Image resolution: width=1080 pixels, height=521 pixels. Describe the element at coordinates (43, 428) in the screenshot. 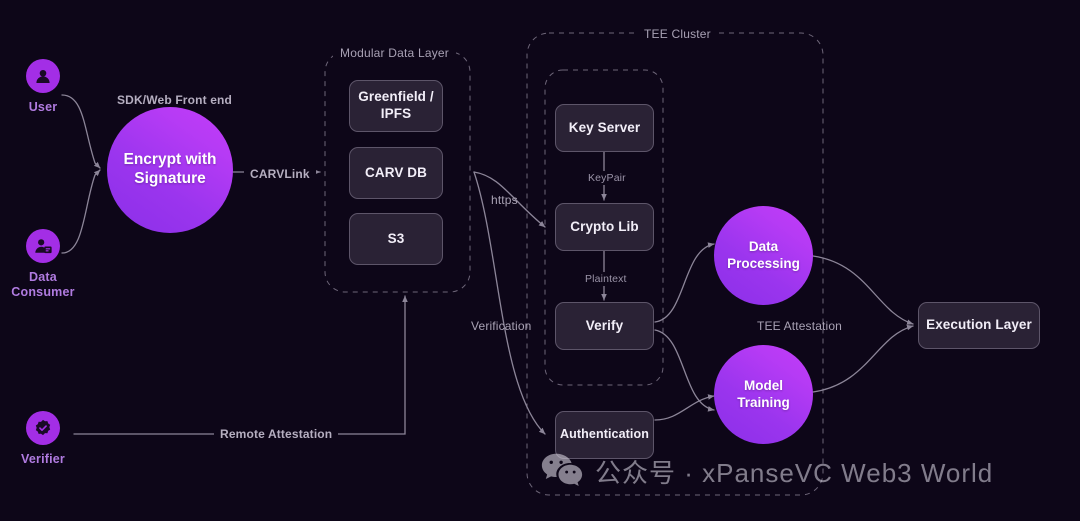

I see `verified-badge-icon` at that location.